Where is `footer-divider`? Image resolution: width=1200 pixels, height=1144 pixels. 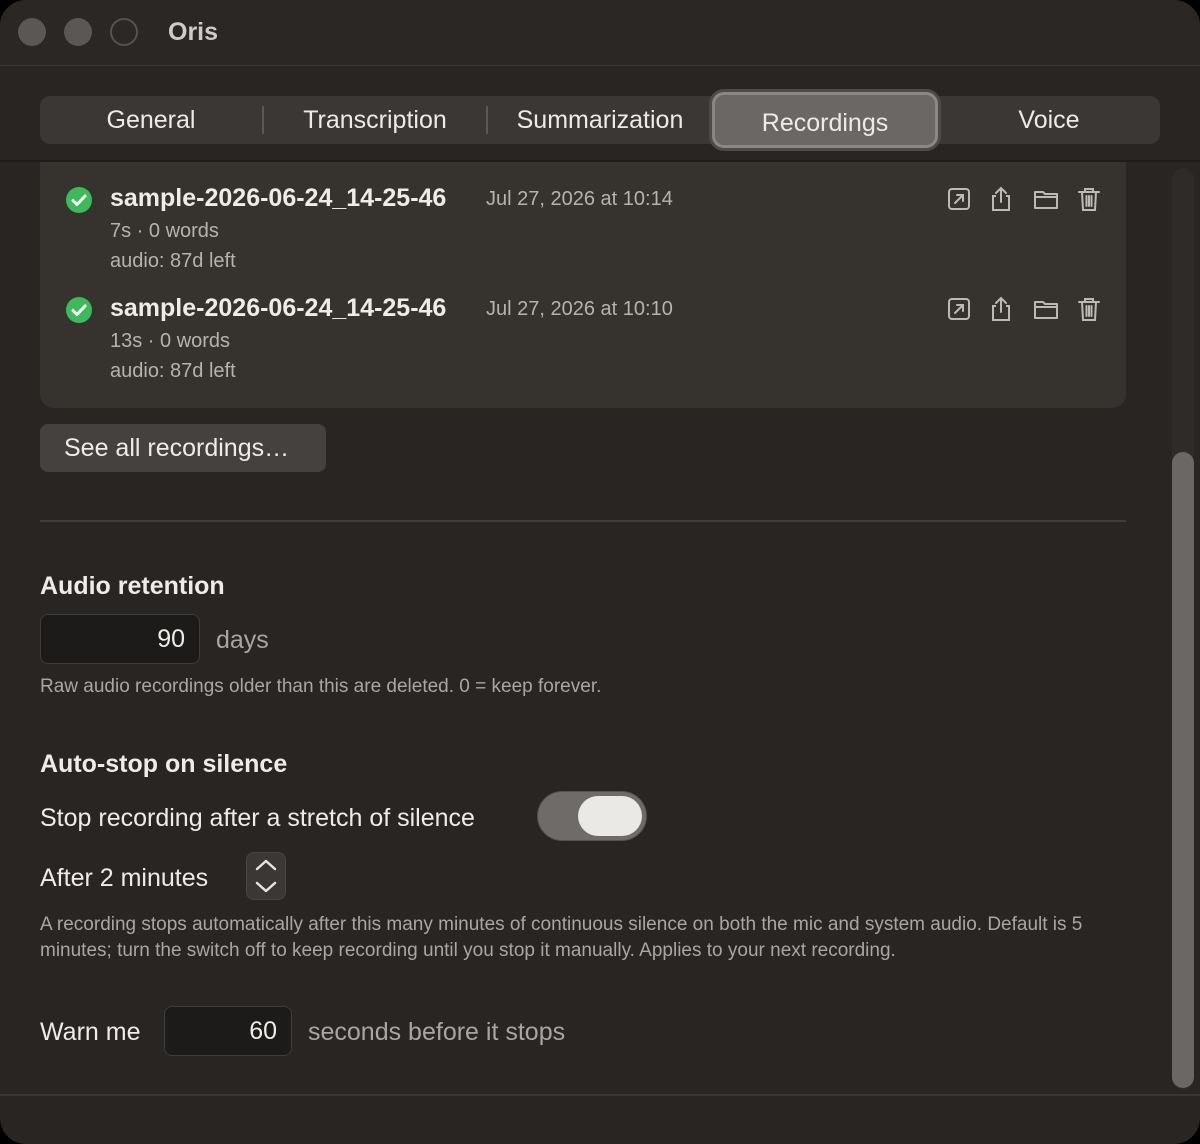 footer-divider is located at coordinates (600, 1095).